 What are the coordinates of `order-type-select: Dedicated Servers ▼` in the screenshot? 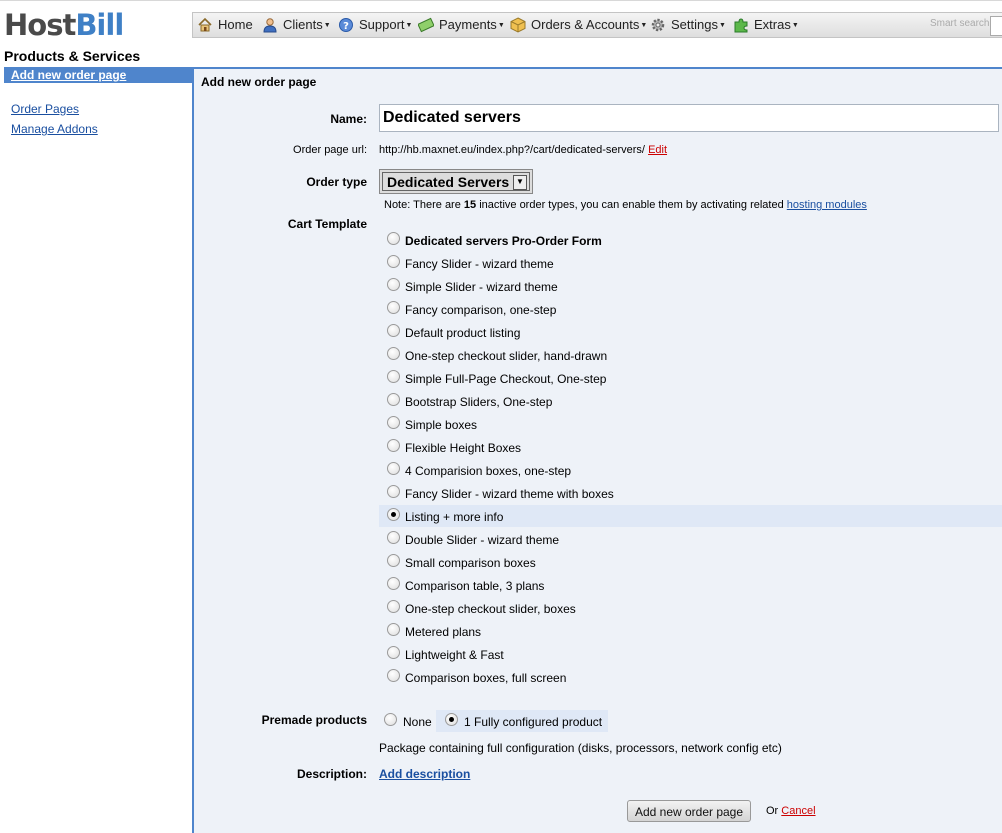 It's located at (456, 181).